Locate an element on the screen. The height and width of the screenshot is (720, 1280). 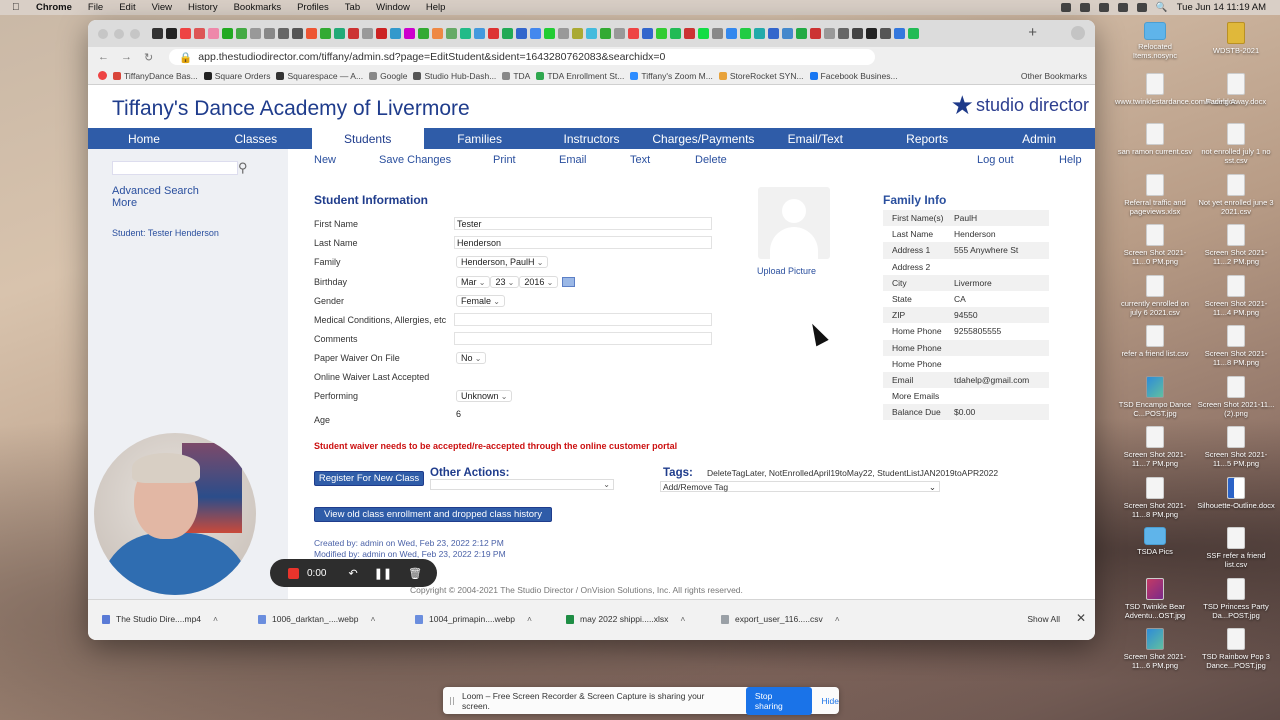
nav-tab-charges-payments: Charges/Payments is located at coordinates (703, 138).